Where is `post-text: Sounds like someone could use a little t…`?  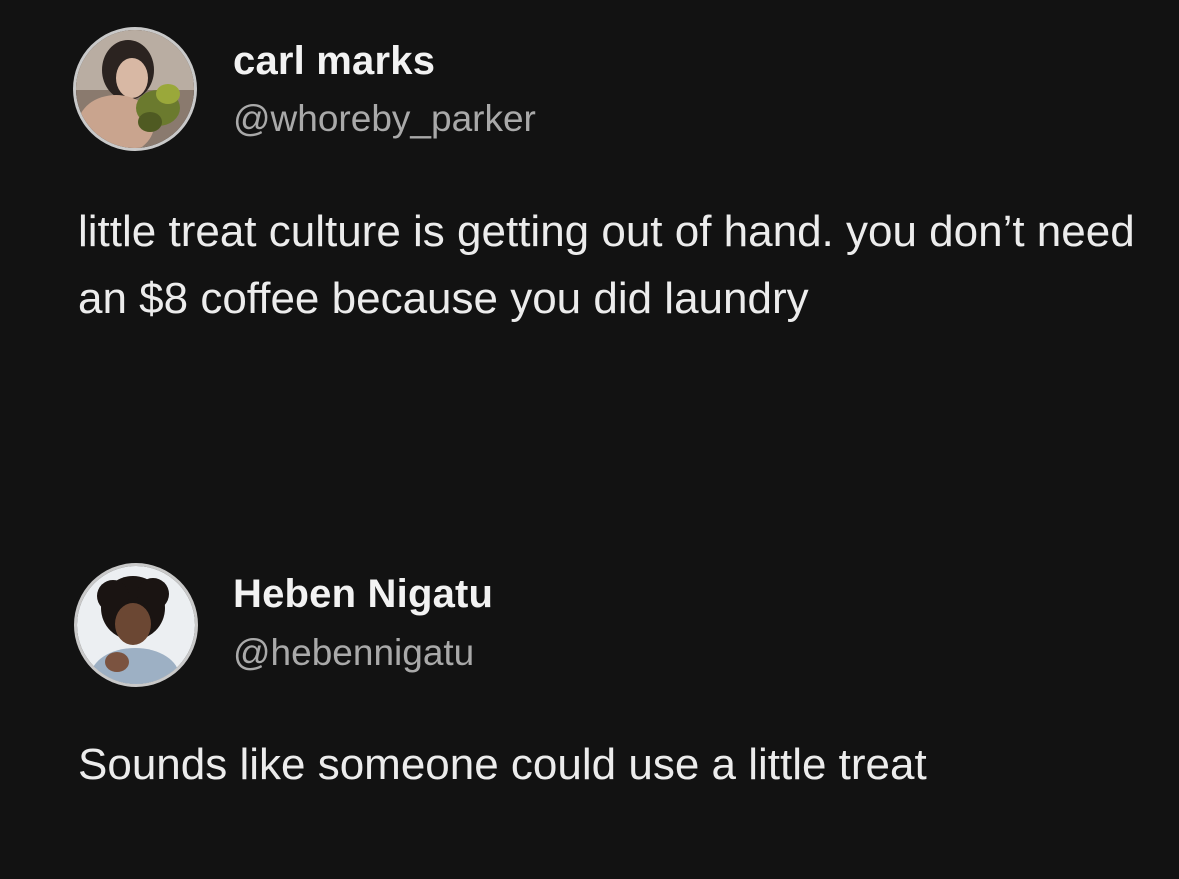 post-text: Sounds like someone could use a little t… is located at coordinates (502, 764).